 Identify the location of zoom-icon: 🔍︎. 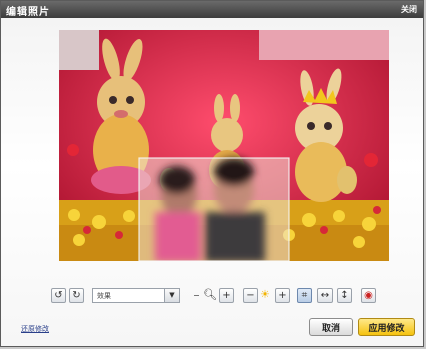
(210, 294).